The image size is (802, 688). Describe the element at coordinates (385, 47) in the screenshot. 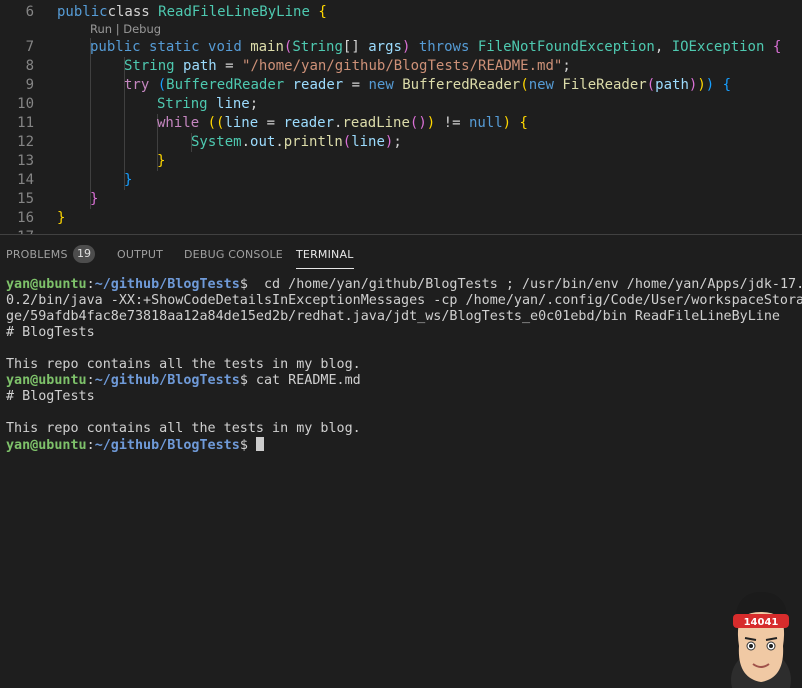

I see `code-token: args` at that location.